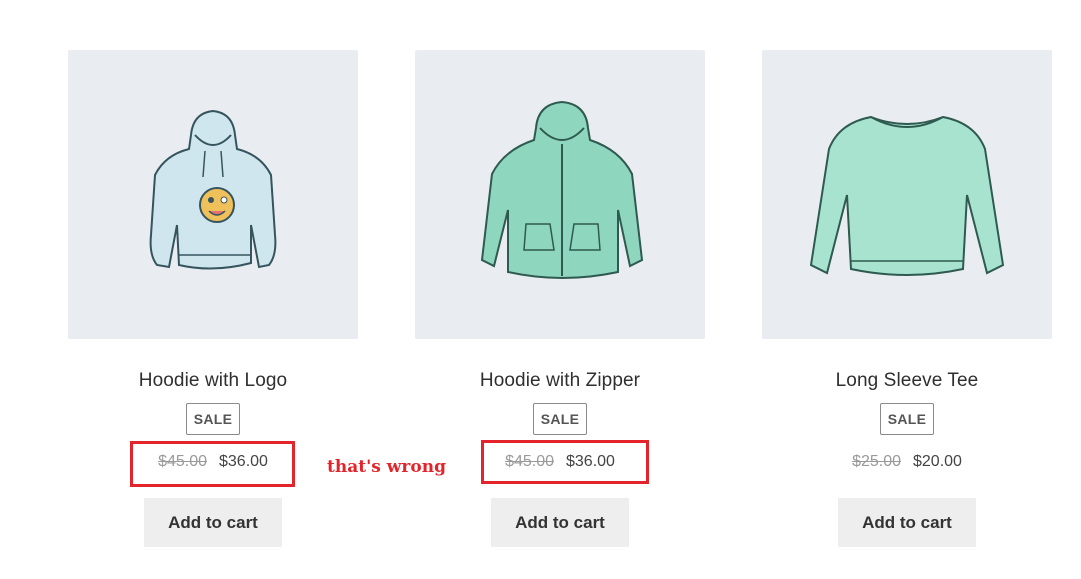 This screenshot has height=579, width=1081. What do you see at coordinates (562, 189) in the screenshot?
I see `hoodie-with-zipper-image` at bounding box center [562, 189].